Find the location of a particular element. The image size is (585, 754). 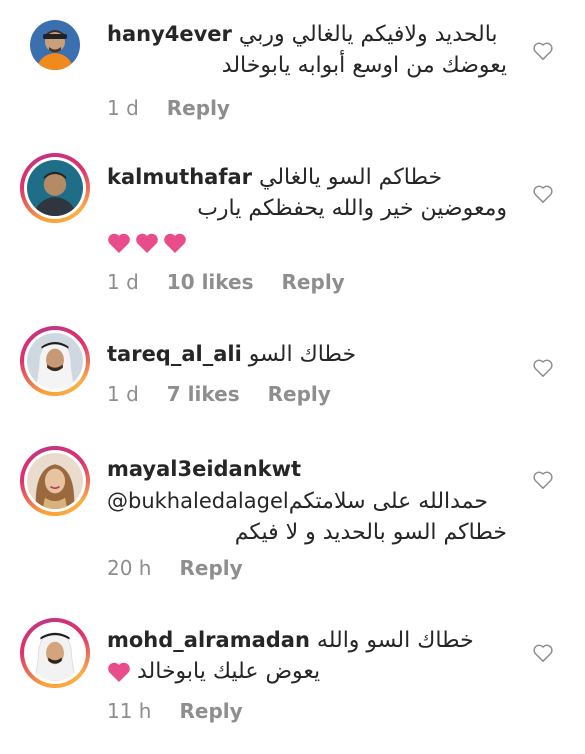

comment-username: kalmuthafar is located at coordinates (179, 177).